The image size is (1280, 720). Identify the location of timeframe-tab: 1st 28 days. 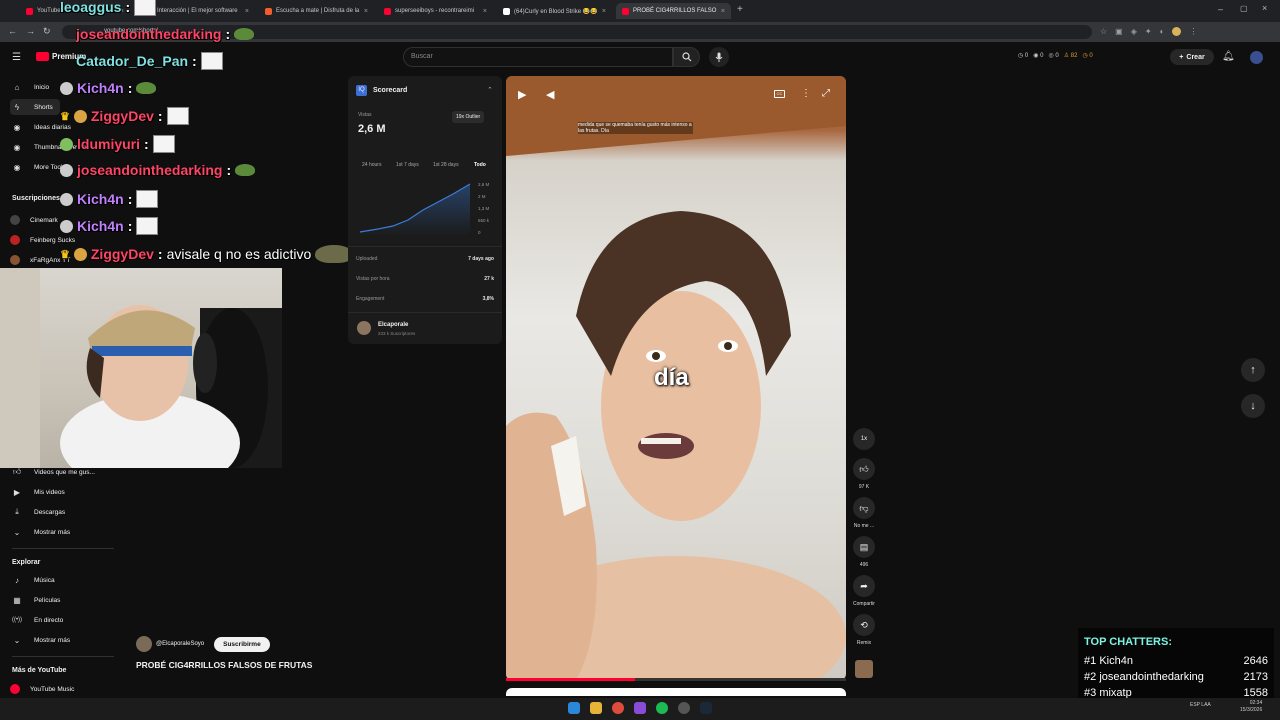
(446, 165).